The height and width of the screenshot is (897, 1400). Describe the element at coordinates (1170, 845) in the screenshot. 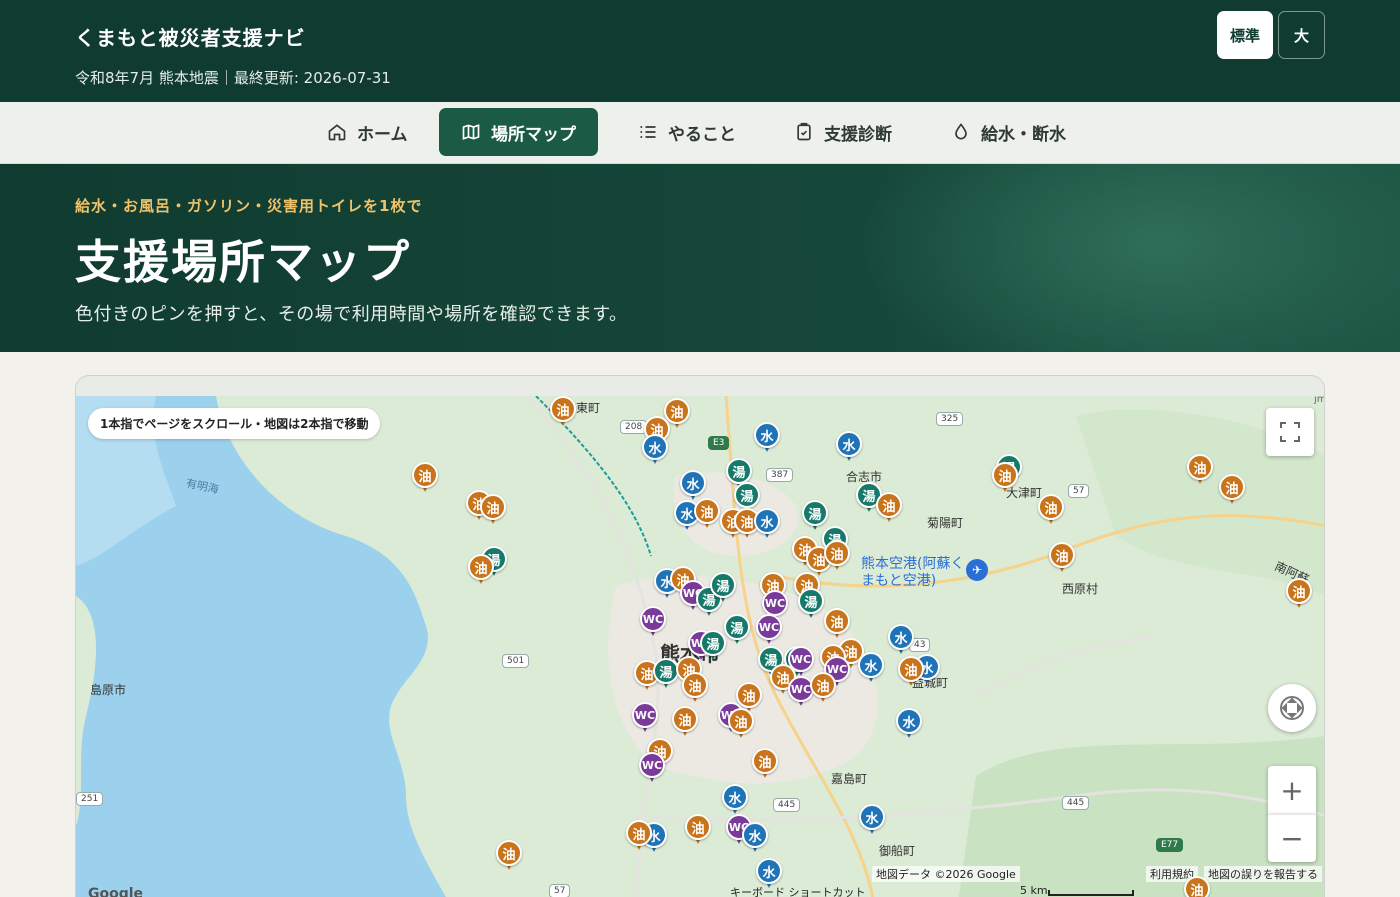

I see `road-shield: E77` at that location.